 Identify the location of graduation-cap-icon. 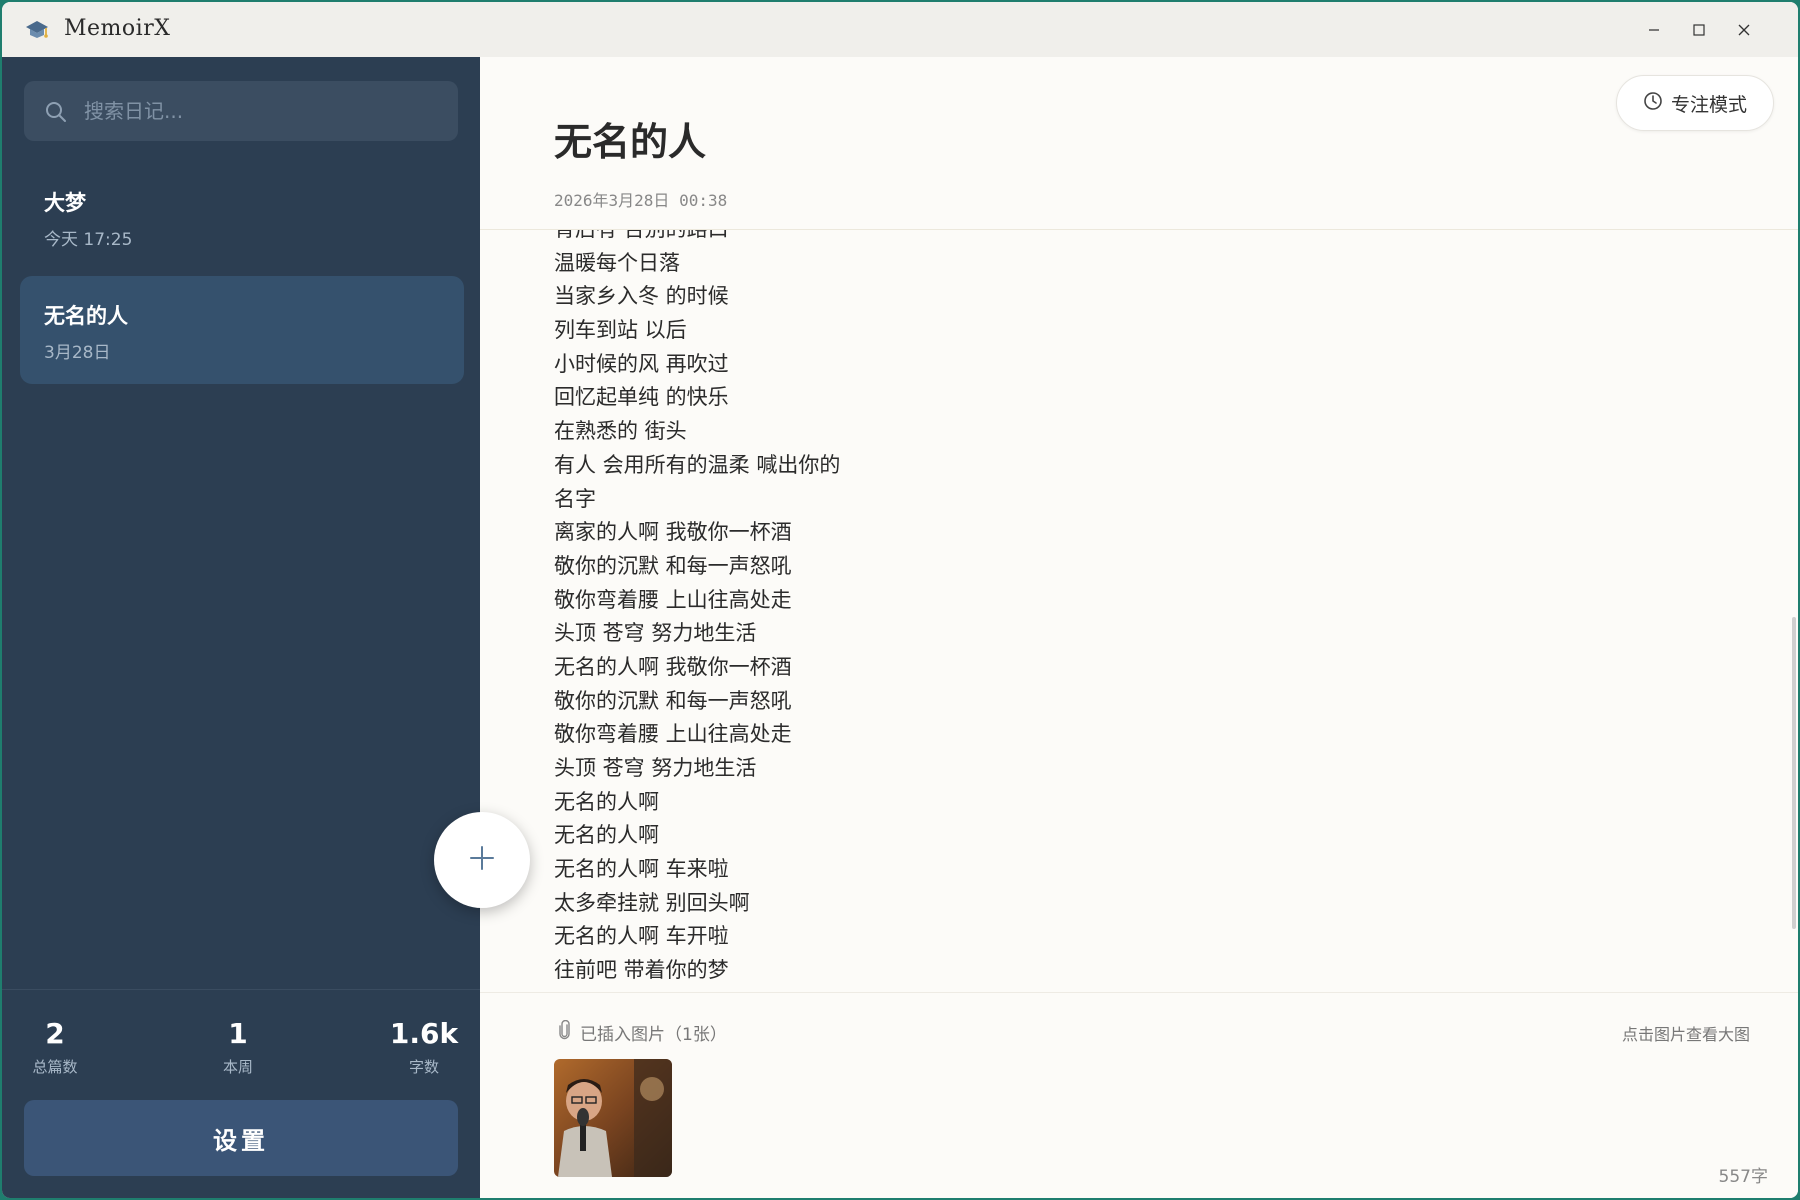
(37, 29).